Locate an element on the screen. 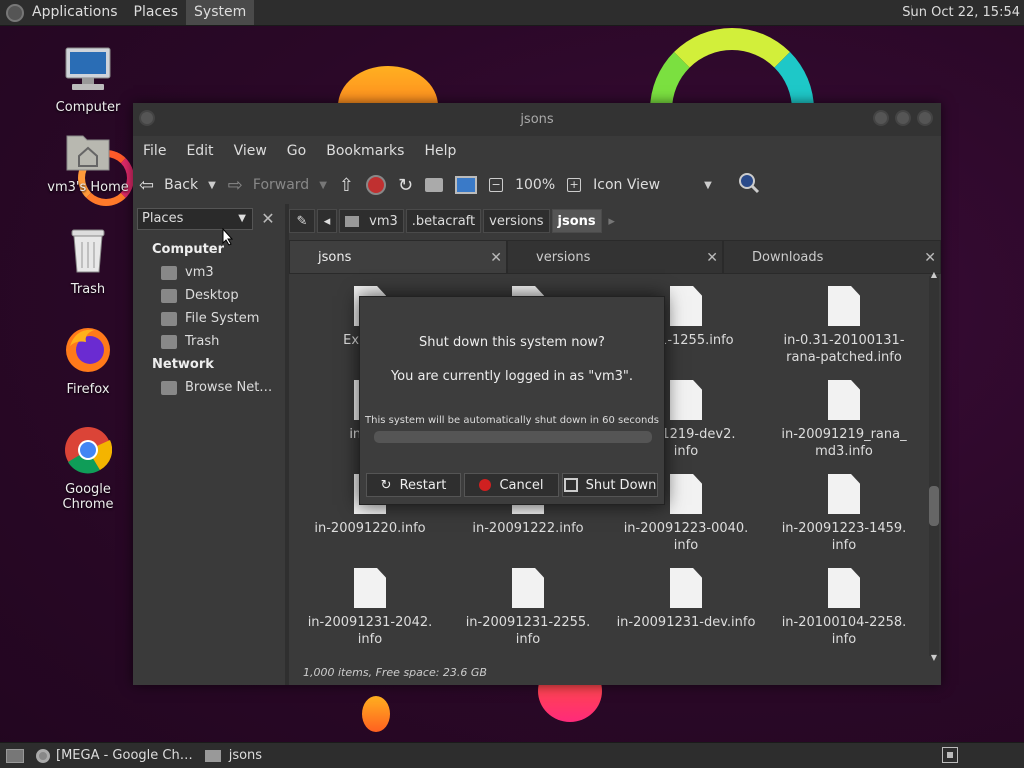 This screenshot has width=1024, height=768. menu-file: File is located at coordinates (154, 151).